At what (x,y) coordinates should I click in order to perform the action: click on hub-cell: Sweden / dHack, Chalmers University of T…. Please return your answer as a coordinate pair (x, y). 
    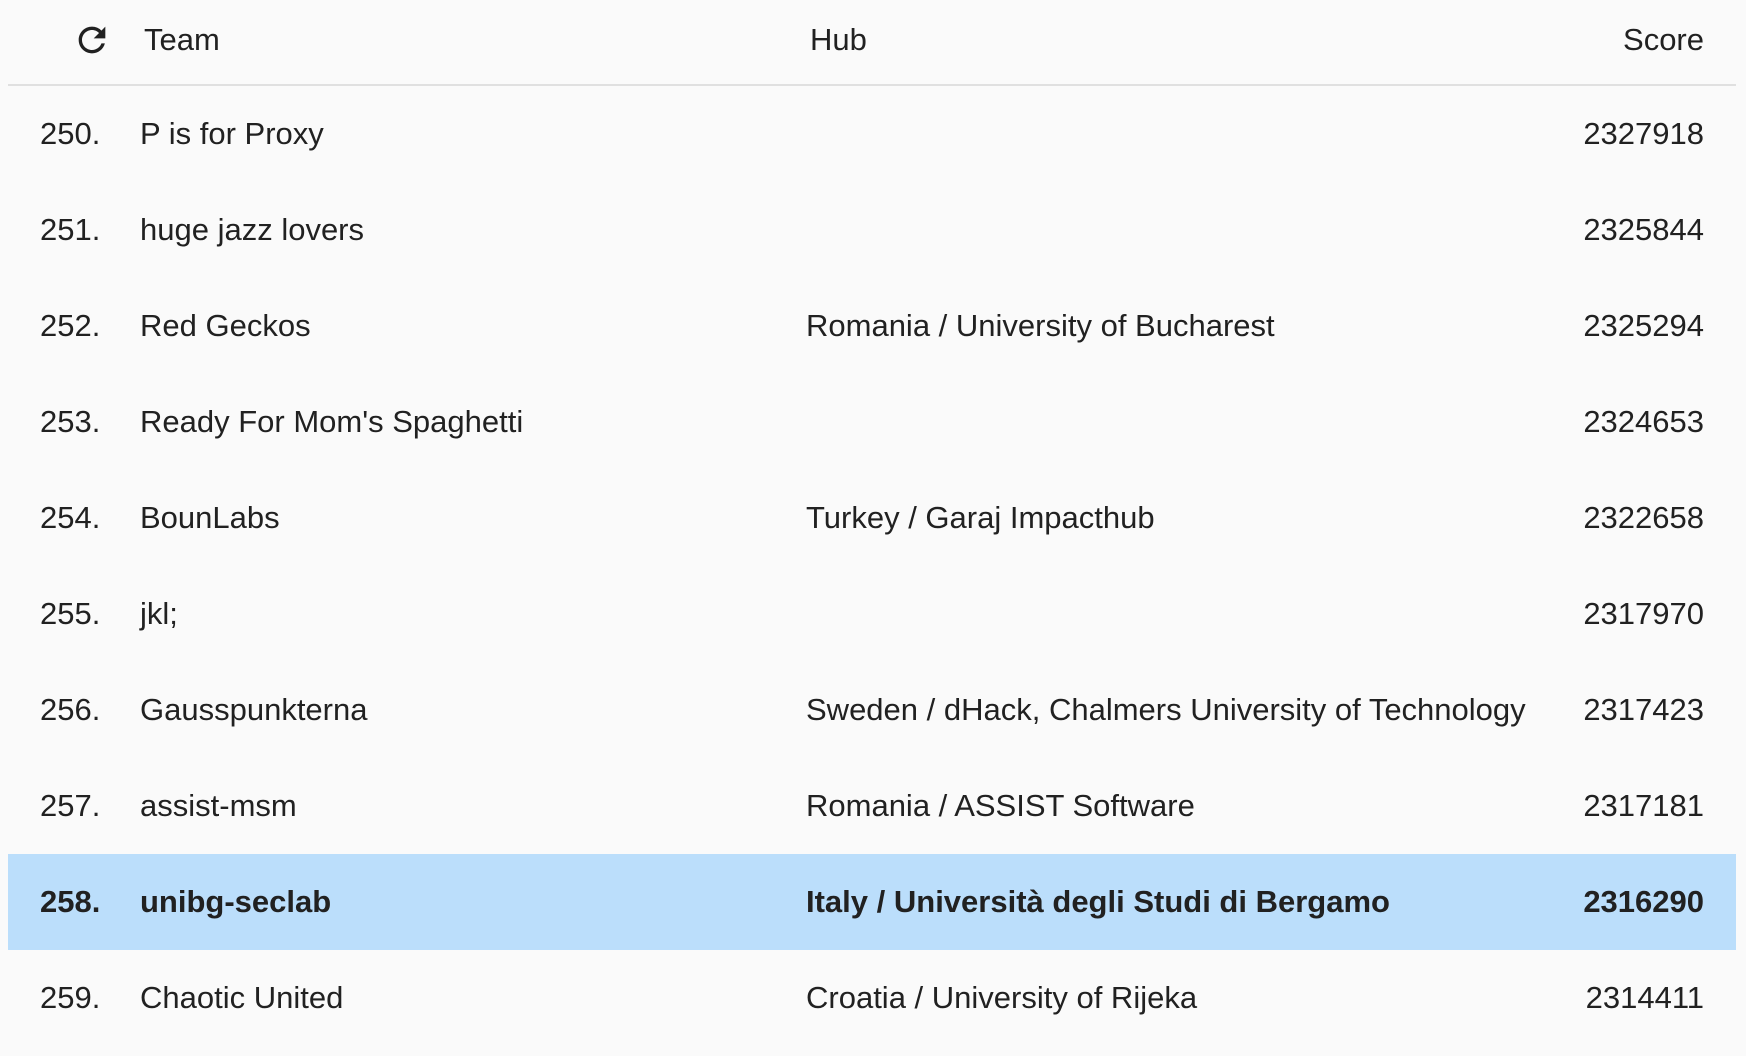
    Looking at the image, I should click on (1166, 709).